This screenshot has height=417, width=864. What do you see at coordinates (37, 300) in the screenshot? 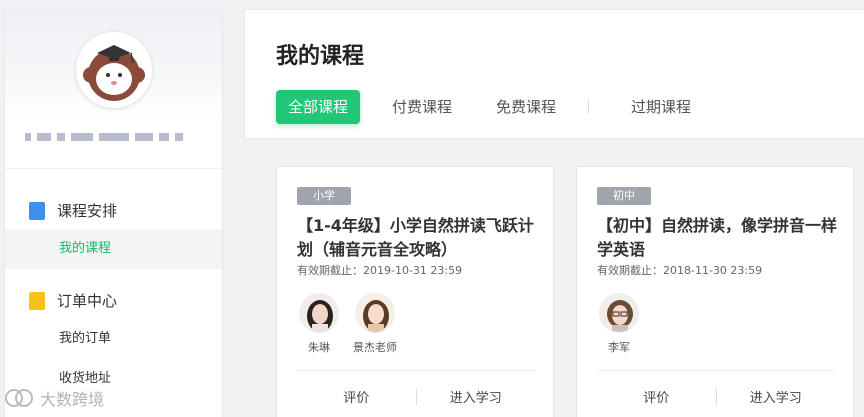
I see `note-icon` at bounding box center [37, 300].